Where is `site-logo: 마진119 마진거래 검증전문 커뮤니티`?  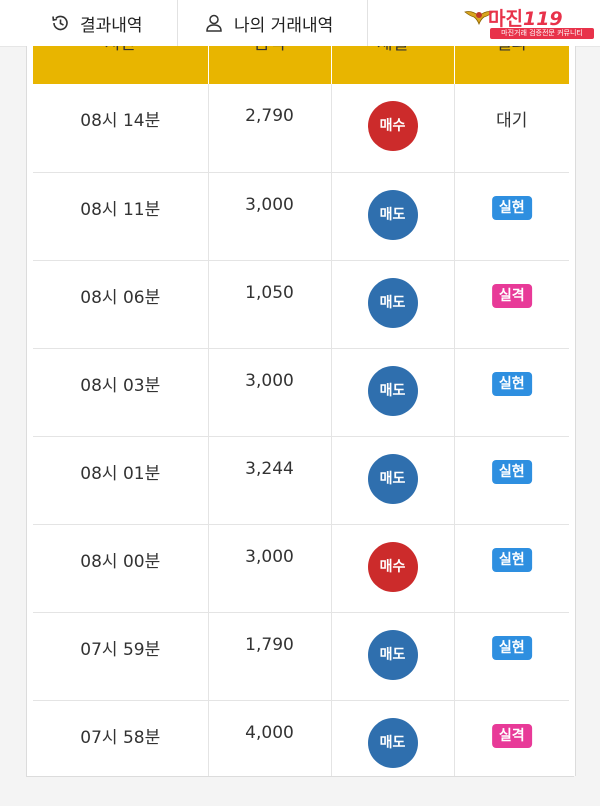 site-logo: 마진119 마진거래 검증전문 커뮤니티 is located at coordinates (529, 22).